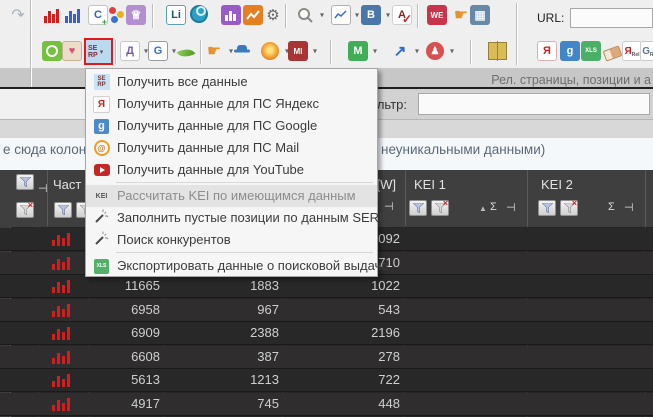 The width and height of the screenshot is (653, 417). I want to click on blue-bar-chart-icon, so click(73, 15).